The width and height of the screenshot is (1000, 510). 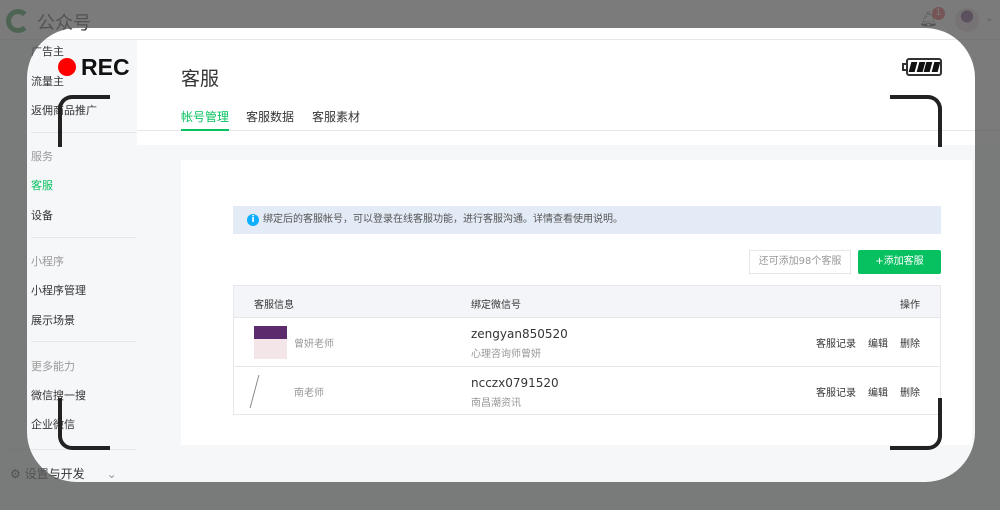 What do you see at coordinates (205, 116) in the screenshot?
I see `tab-account-manage: 帐号管理` at bounding box center [205, 116].